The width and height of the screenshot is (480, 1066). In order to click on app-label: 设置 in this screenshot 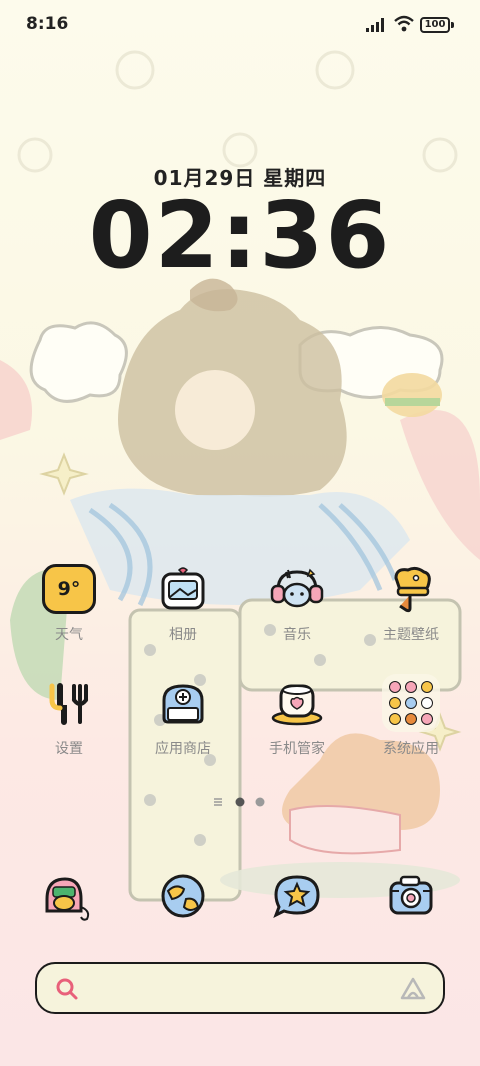, I will do `click(69, 749)`.